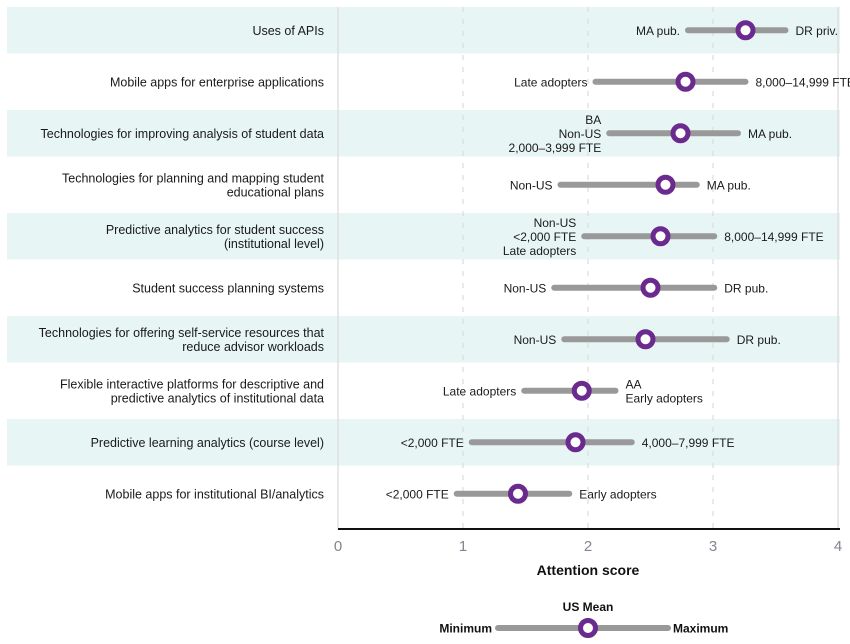  Describe the element at coordinates (465, 629) in the screenshot. I see `legend-min-label: Minimum` at that location.